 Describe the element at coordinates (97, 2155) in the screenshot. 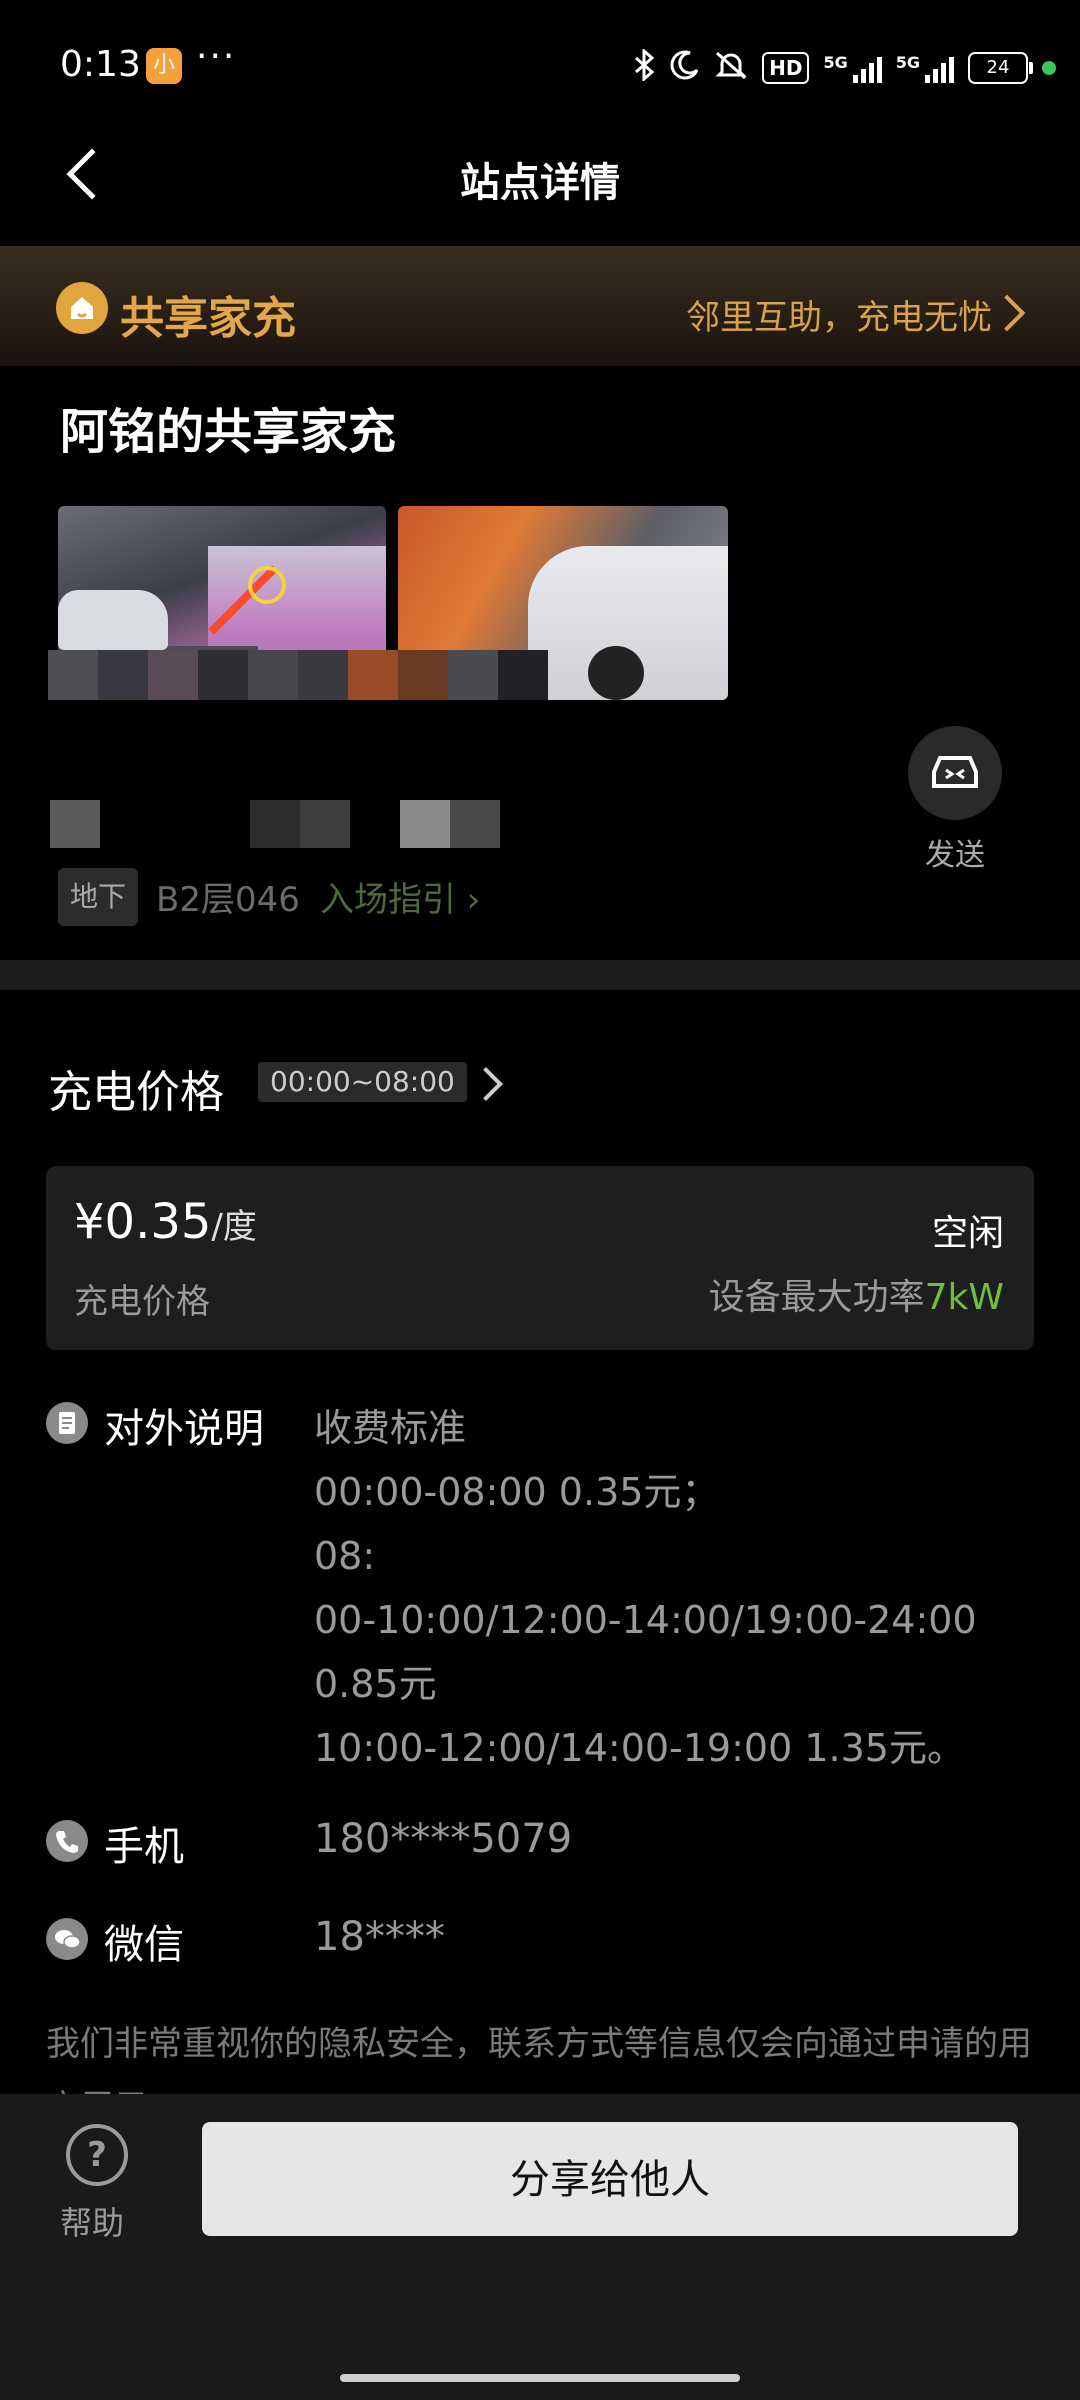

I see `help-icon: ?` at that location.